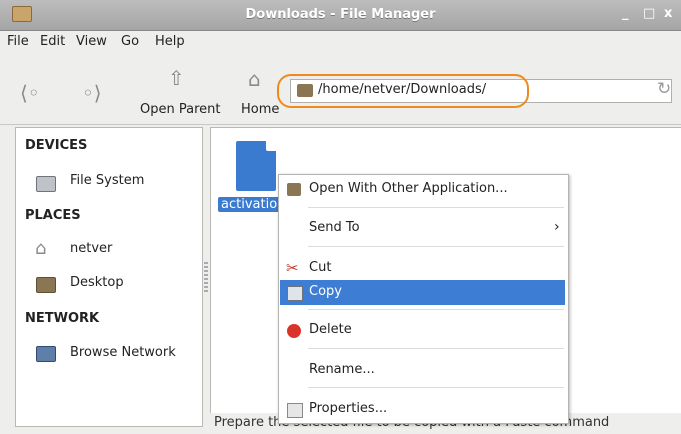 This screenshot has width=681, height=434. I want to click on desktop-folder-icon, so click(46, 285).